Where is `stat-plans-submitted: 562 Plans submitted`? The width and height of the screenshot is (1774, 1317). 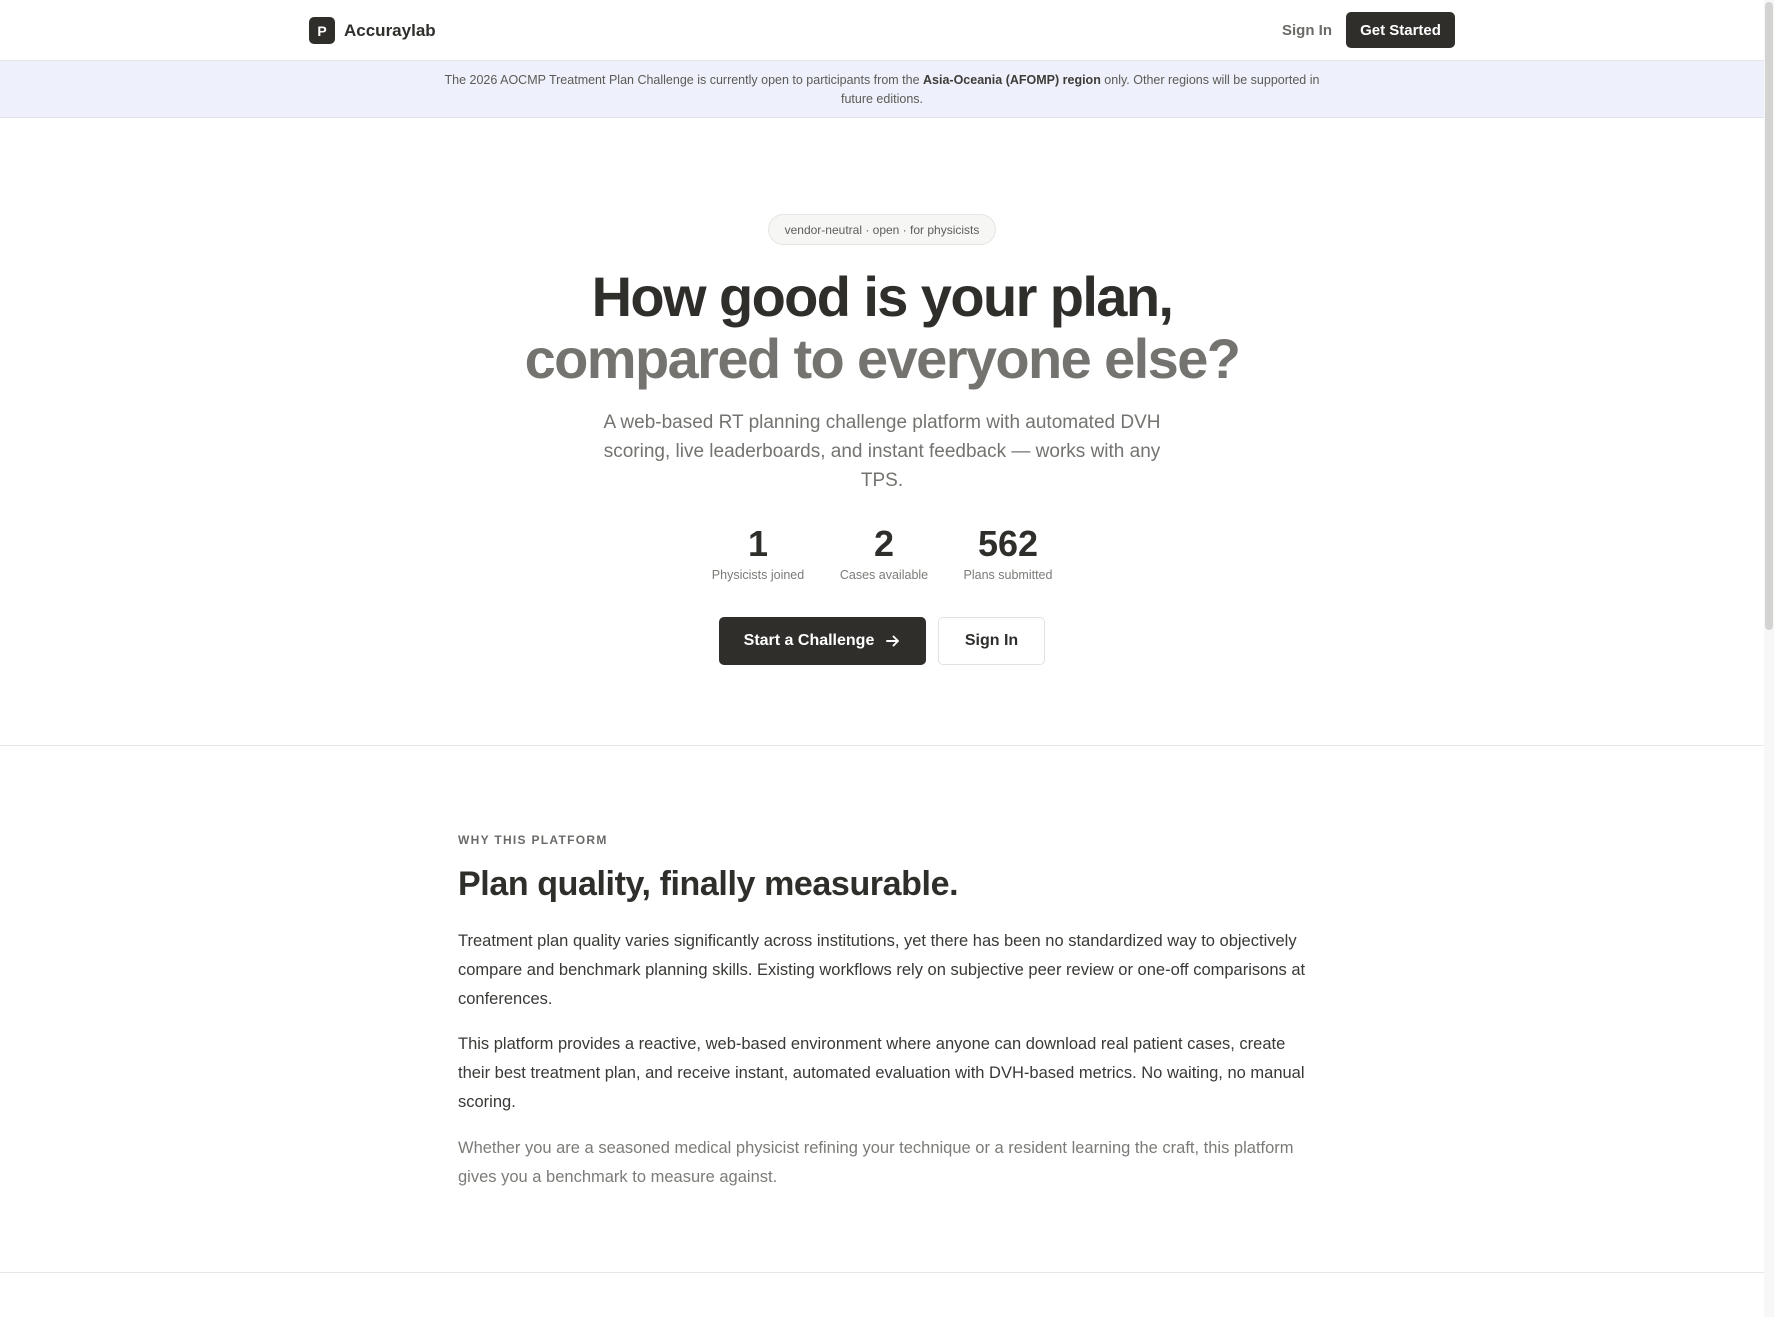 stat-plans-submitted: 562 Plans submitted is located at coordinates (1008, 552).